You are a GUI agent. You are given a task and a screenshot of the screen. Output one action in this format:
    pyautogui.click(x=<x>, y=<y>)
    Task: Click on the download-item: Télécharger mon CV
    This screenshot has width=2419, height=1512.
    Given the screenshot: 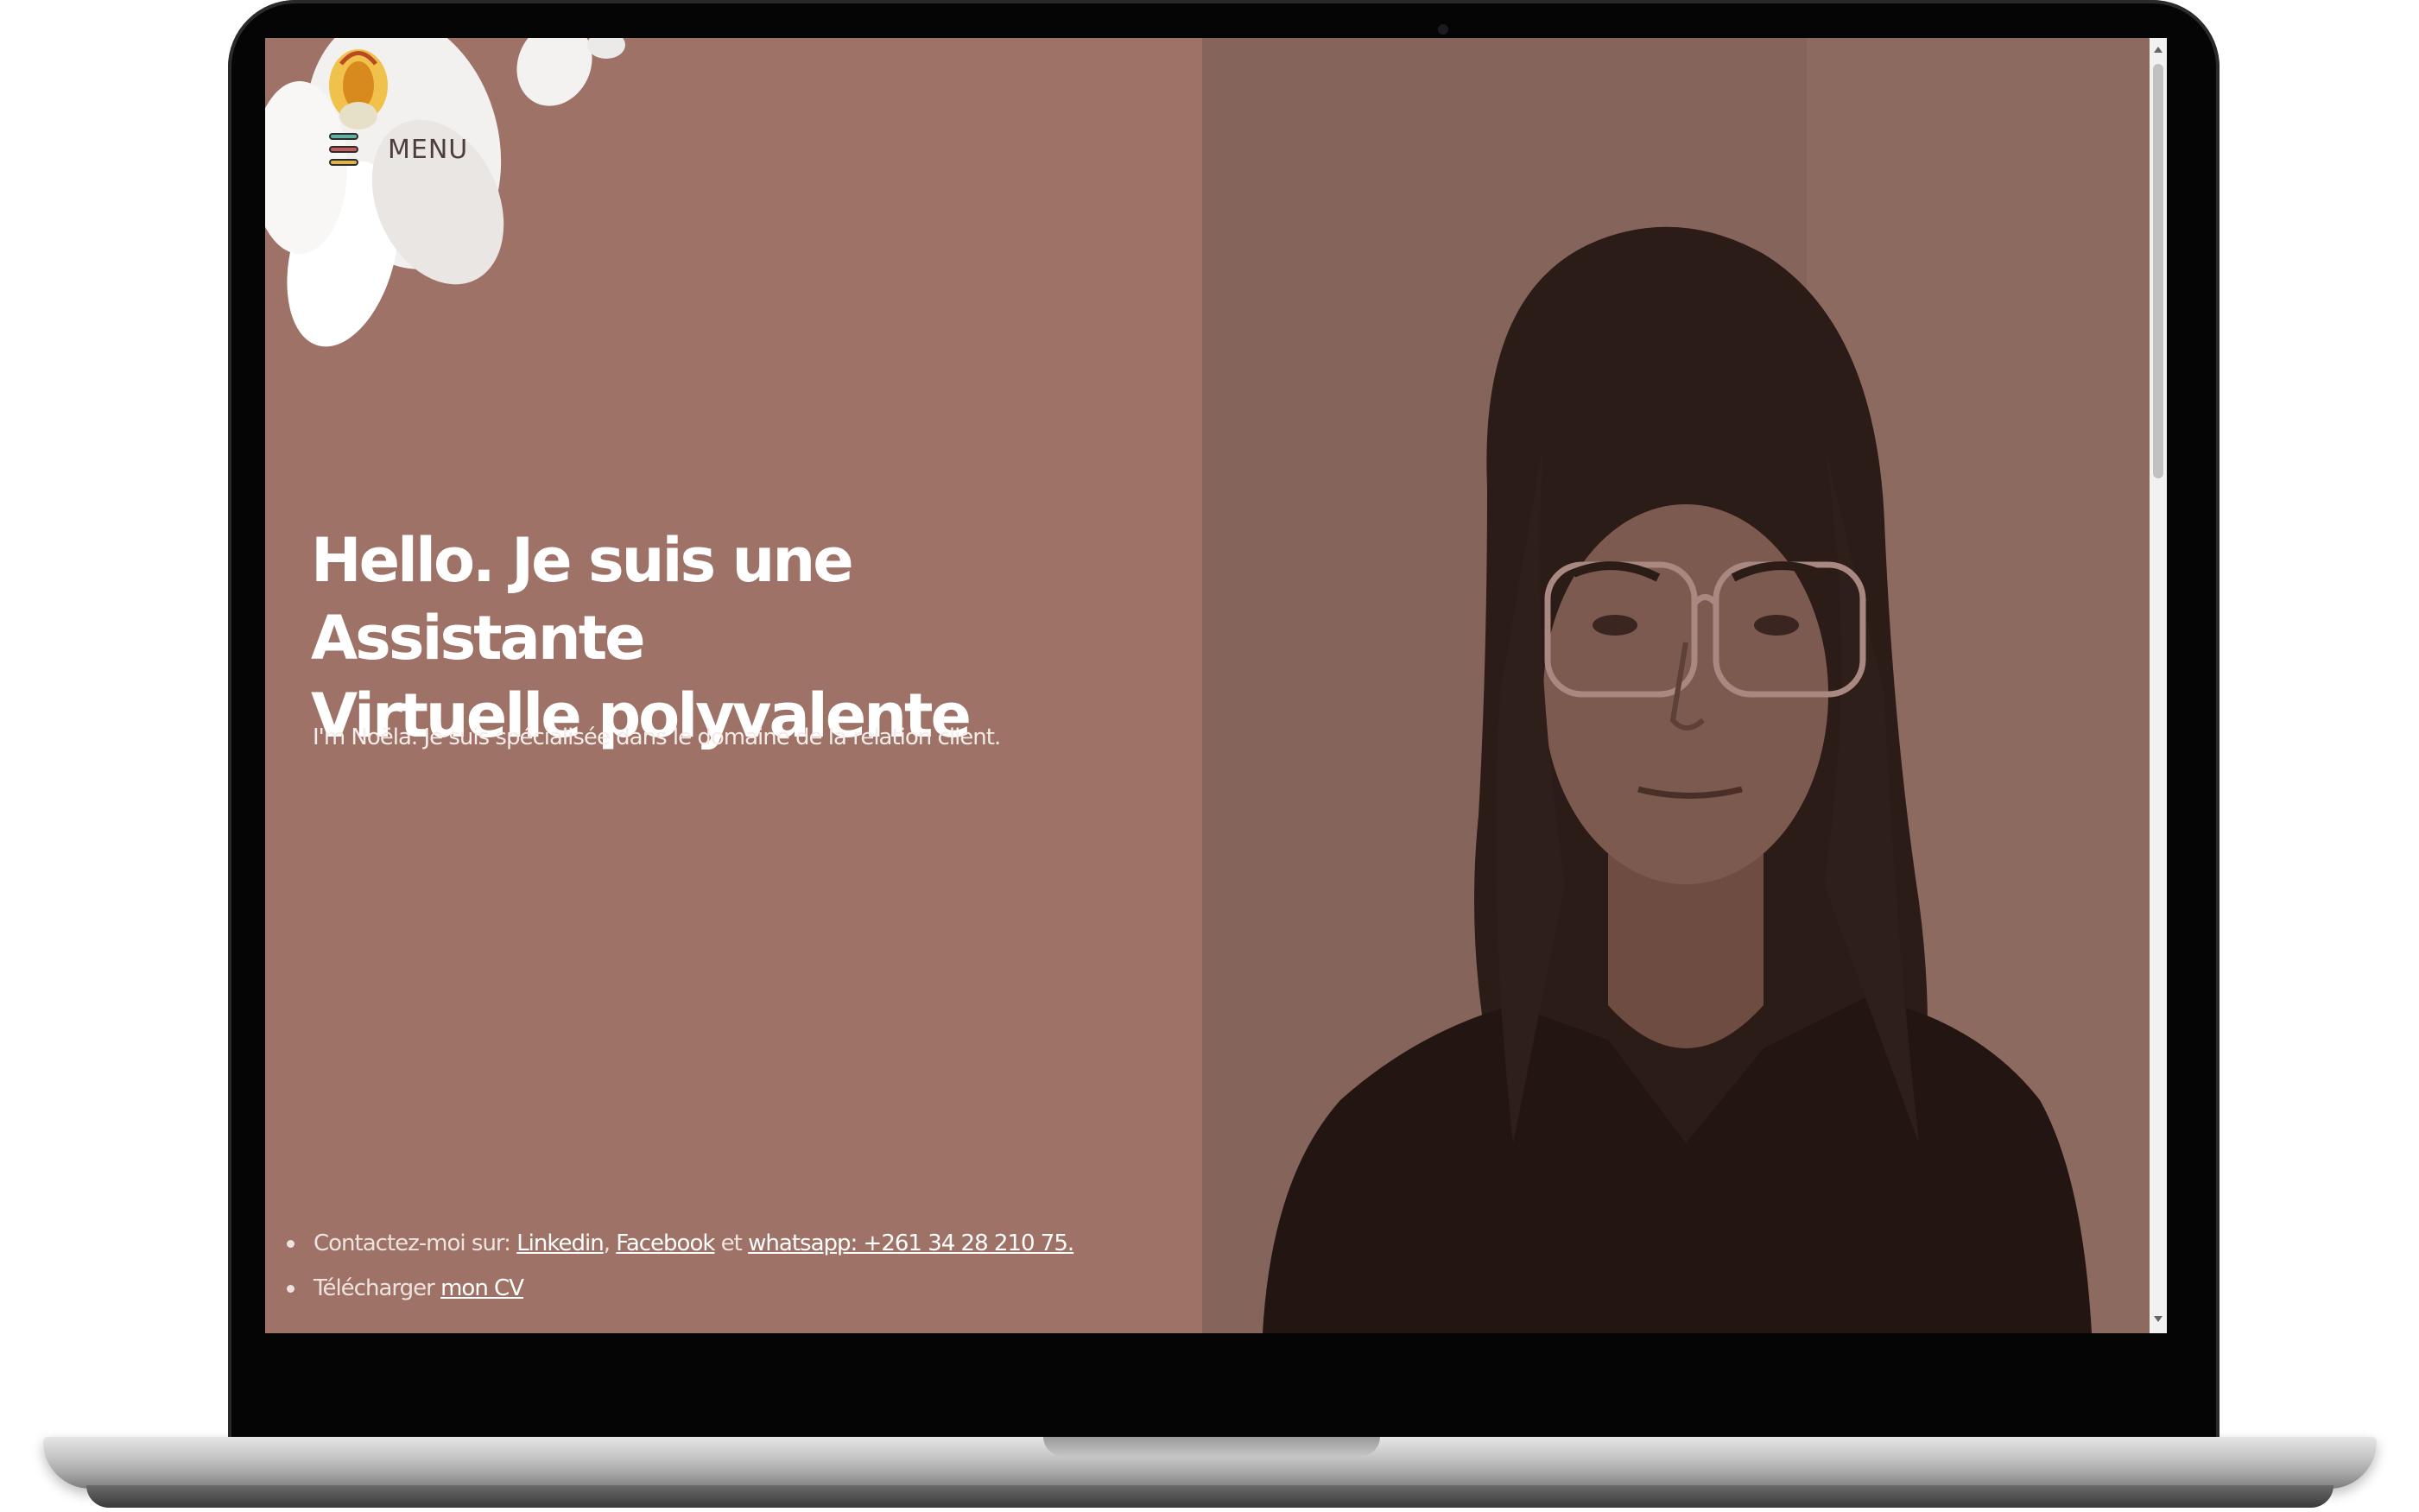 What is the action you would take?
    pyautogui.click(x=679, y=1288)
    